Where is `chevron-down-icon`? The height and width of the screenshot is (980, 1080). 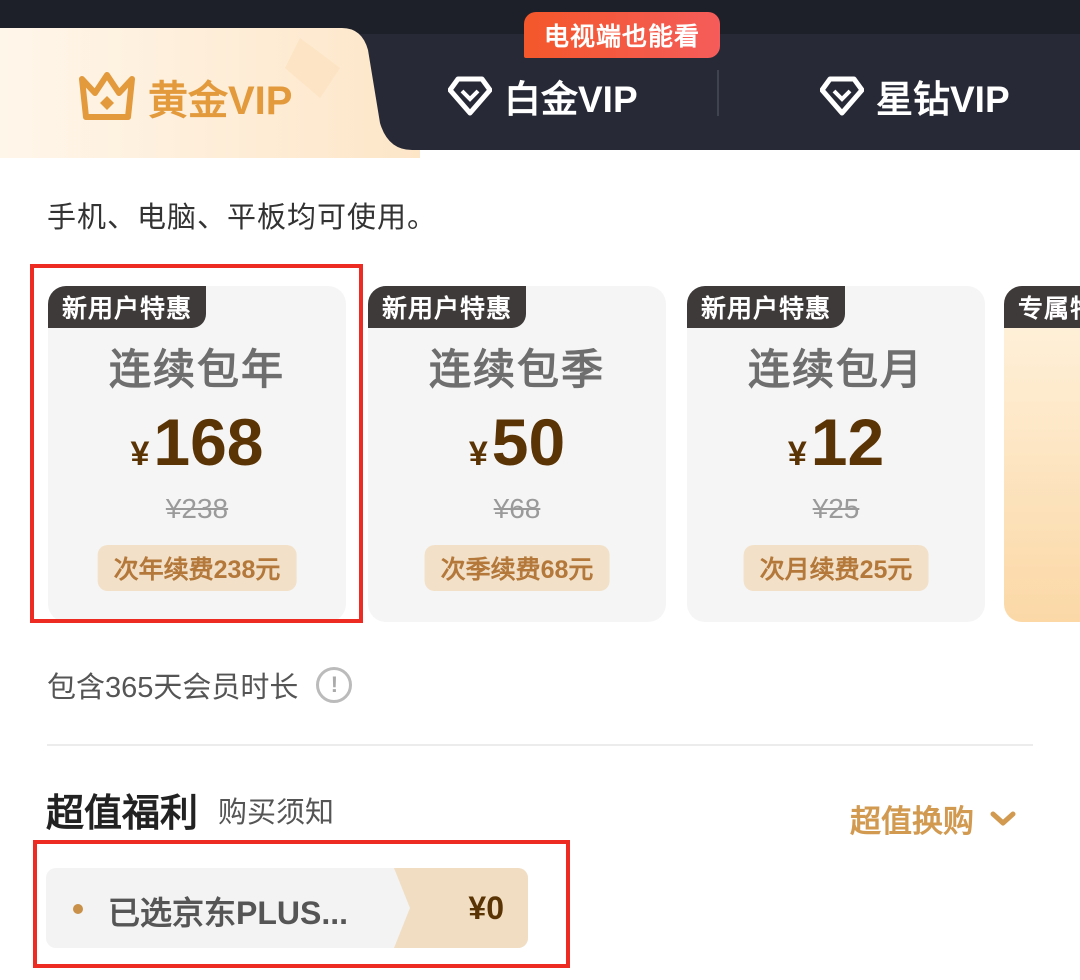
chevron-down-icon is located at coordinates (1003, 819).